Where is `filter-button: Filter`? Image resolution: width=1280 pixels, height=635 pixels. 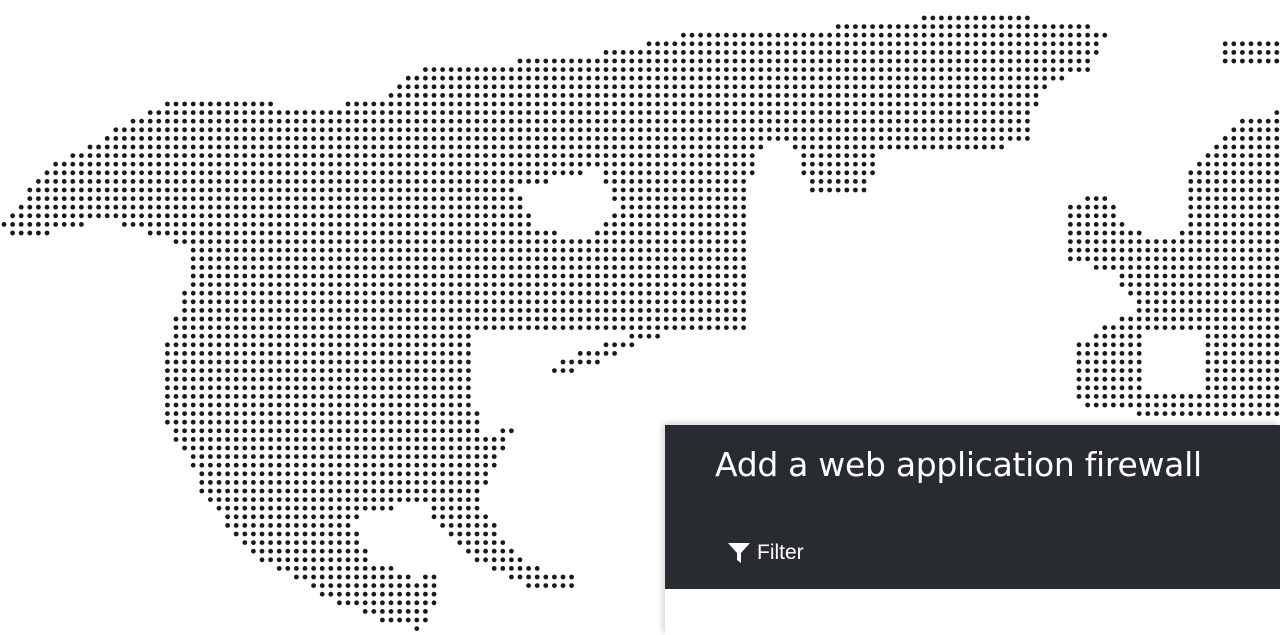
filter-button: Filter is located at coordinates (765, 553).